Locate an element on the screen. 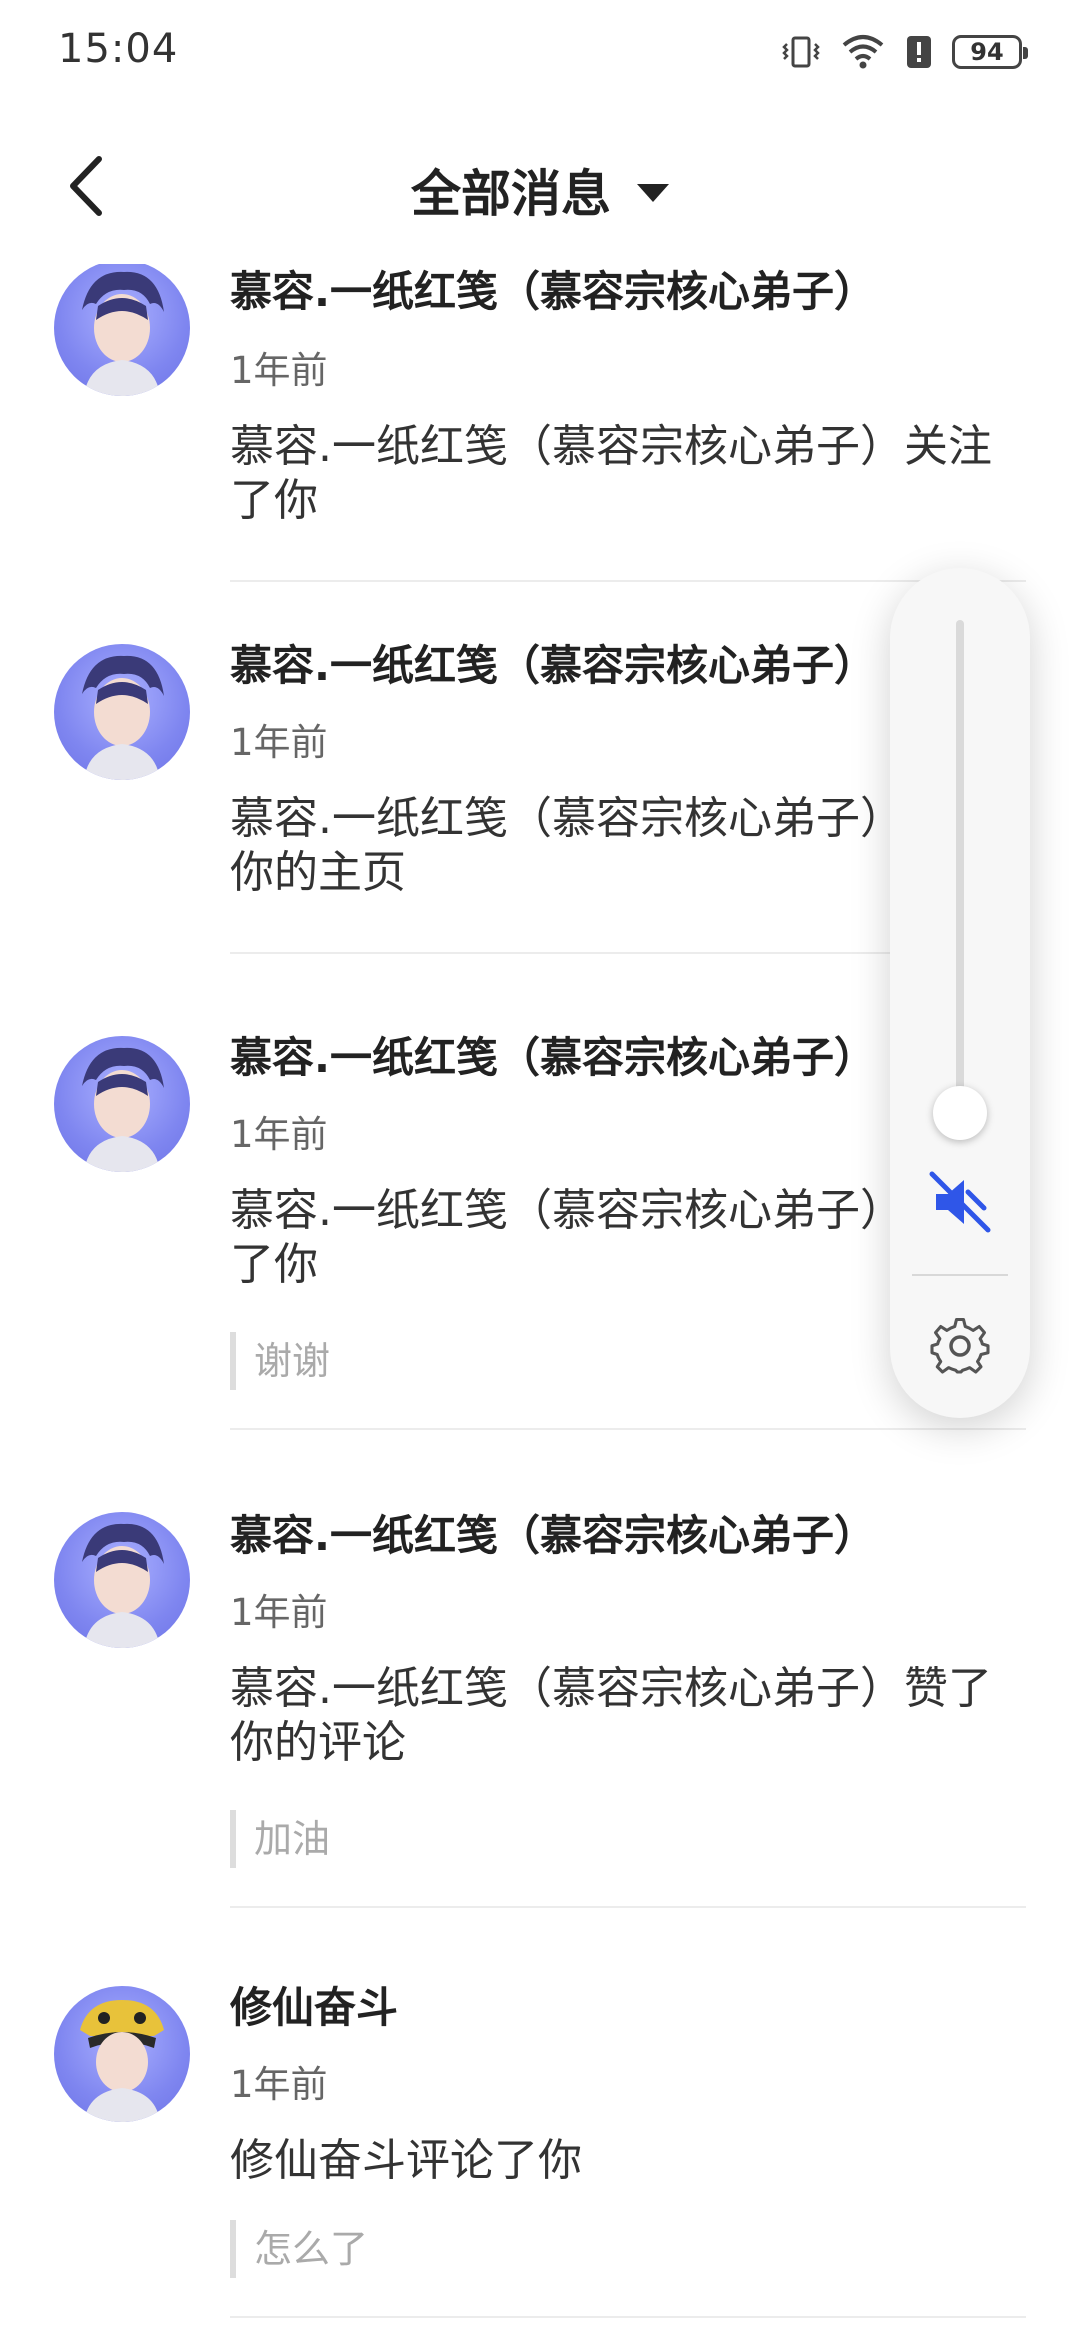 This screenshot has height=2340, width=1080. quoted-text: 谢谢 is located at coordinates (280, 1361).